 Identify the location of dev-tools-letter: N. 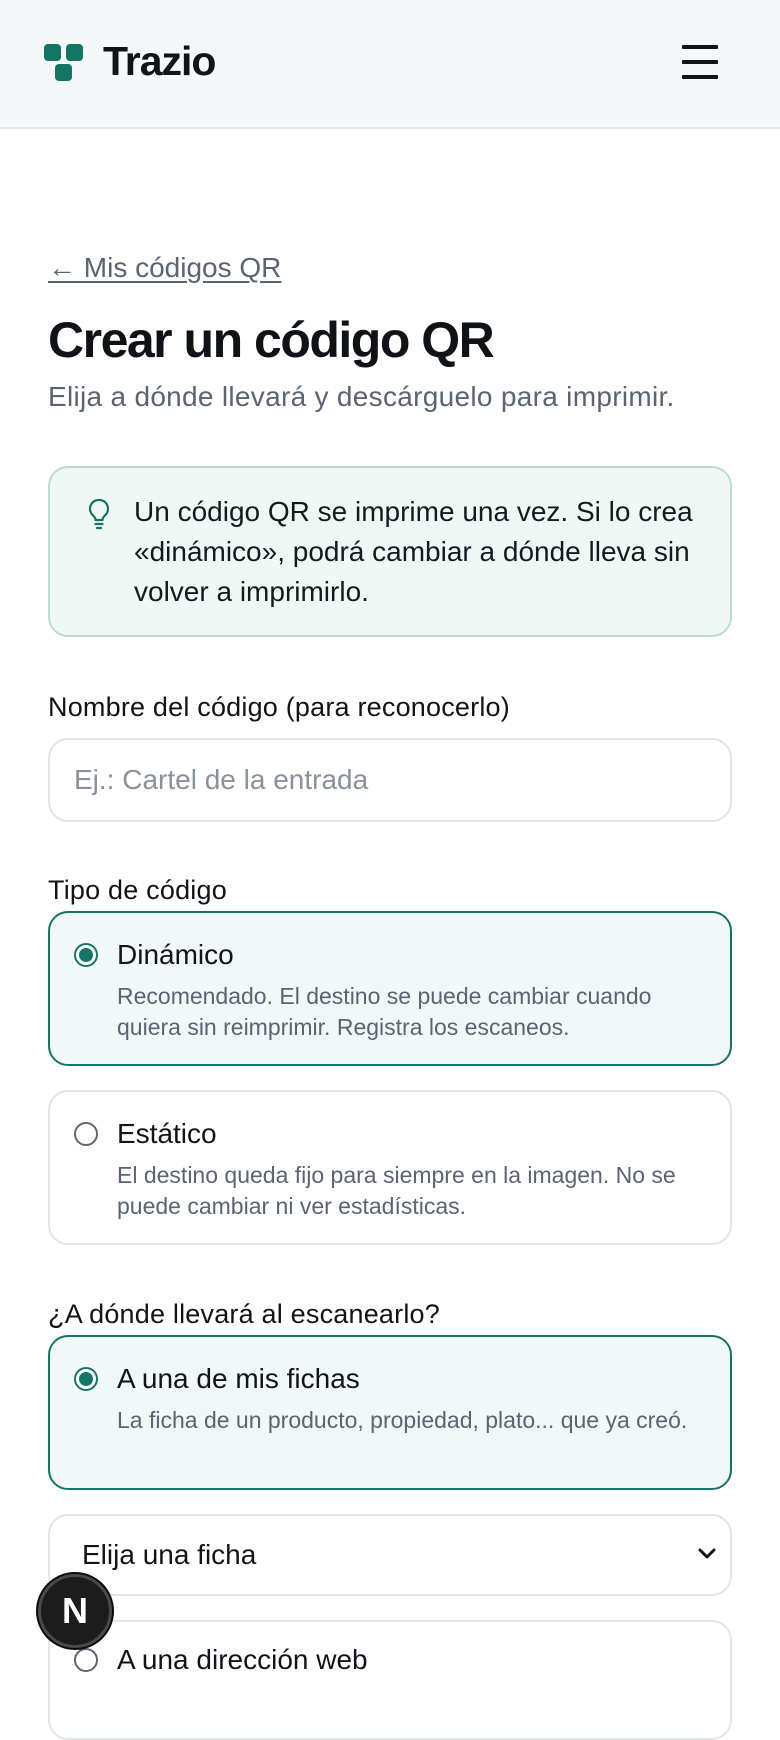
(75, 1610).